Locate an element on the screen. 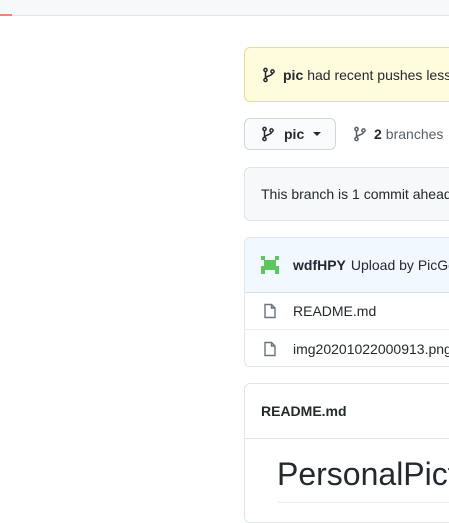  commit-author: wdfHPY is located at coordinates (319, 265).